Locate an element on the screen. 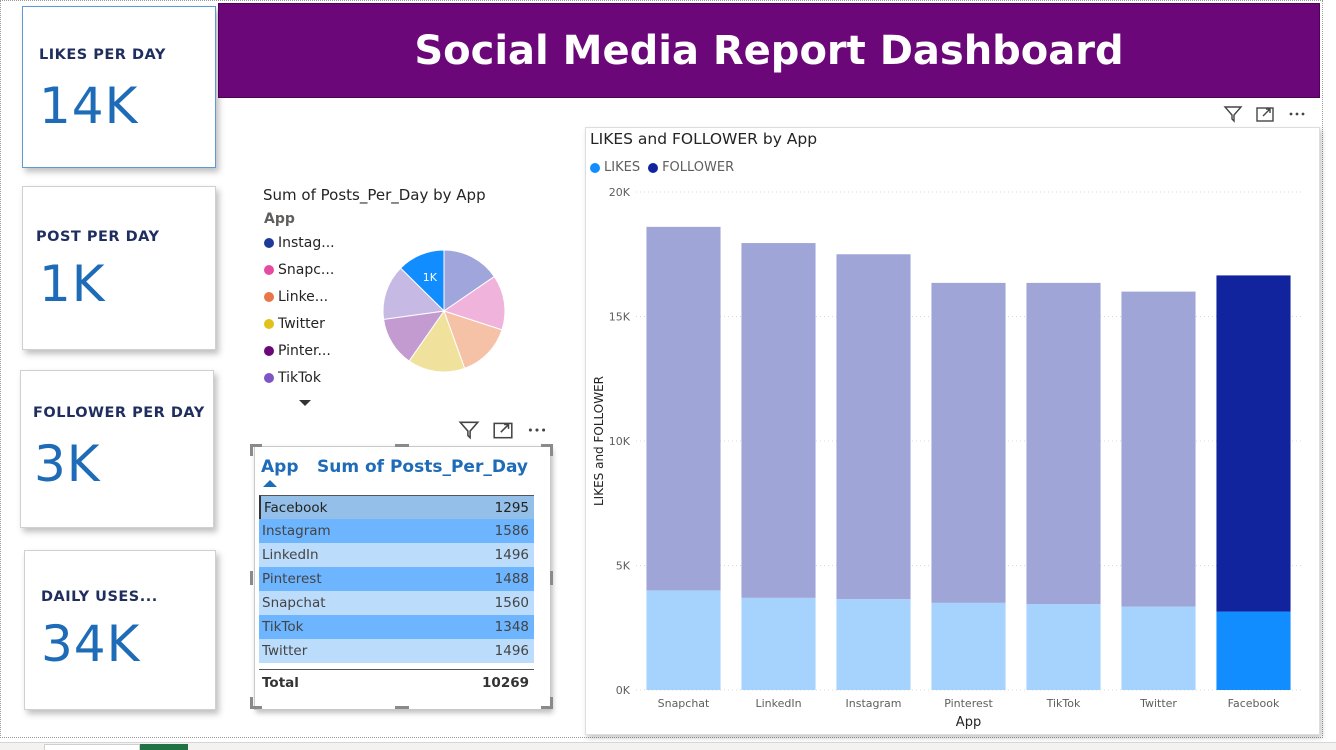 Image resolution: width=1336 pixels, height=750 pixels. table-cell-app: Pinterest is located at coordinates (292, 579).